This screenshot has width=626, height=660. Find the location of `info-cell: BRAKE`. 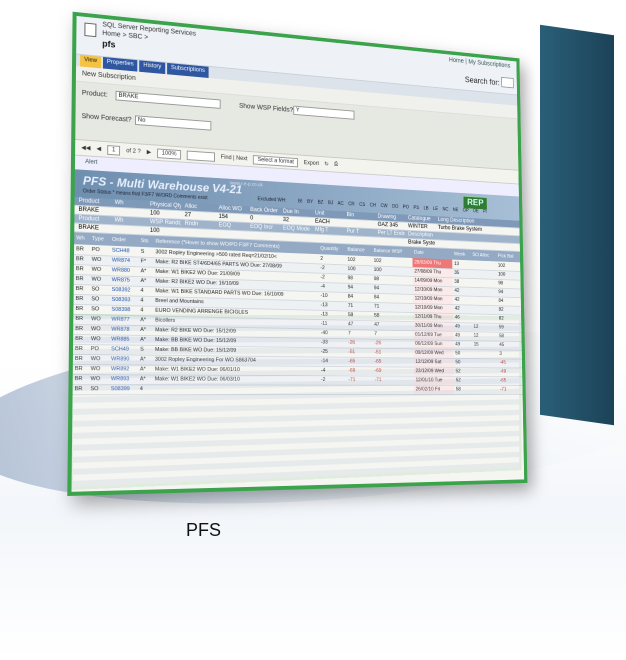

info-cell: BRAKE is located at coordinates (88, 228).